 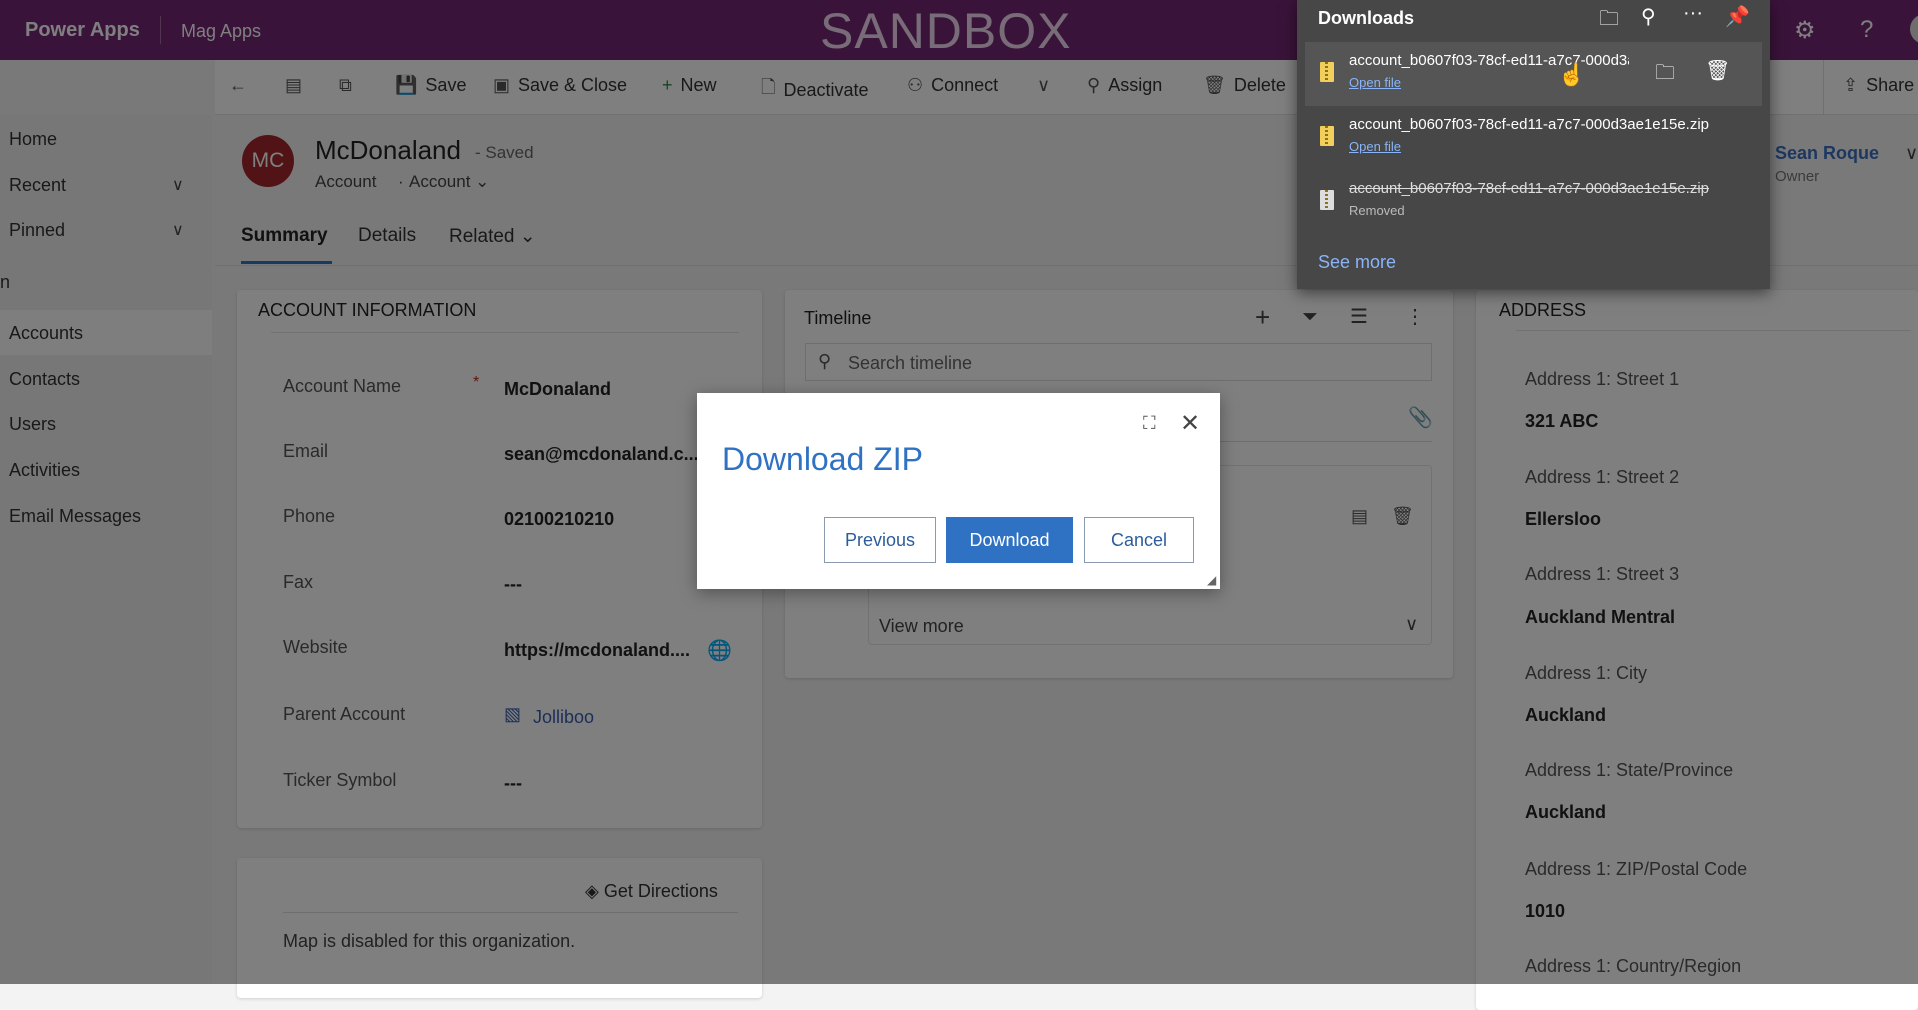 I want to click on previous-button: Previous, so click(x=880, y=540).